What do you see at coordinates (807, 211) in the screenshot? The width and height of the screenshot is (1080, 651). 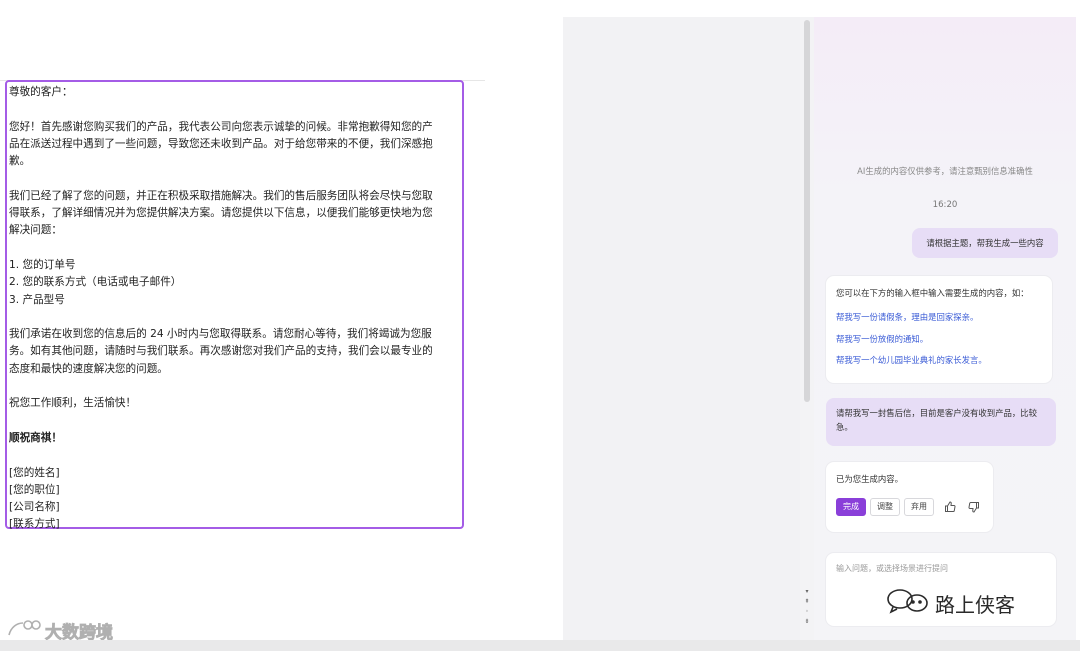 I see `vertical-scrollbar-thumb` at bounding box center [807, 211].